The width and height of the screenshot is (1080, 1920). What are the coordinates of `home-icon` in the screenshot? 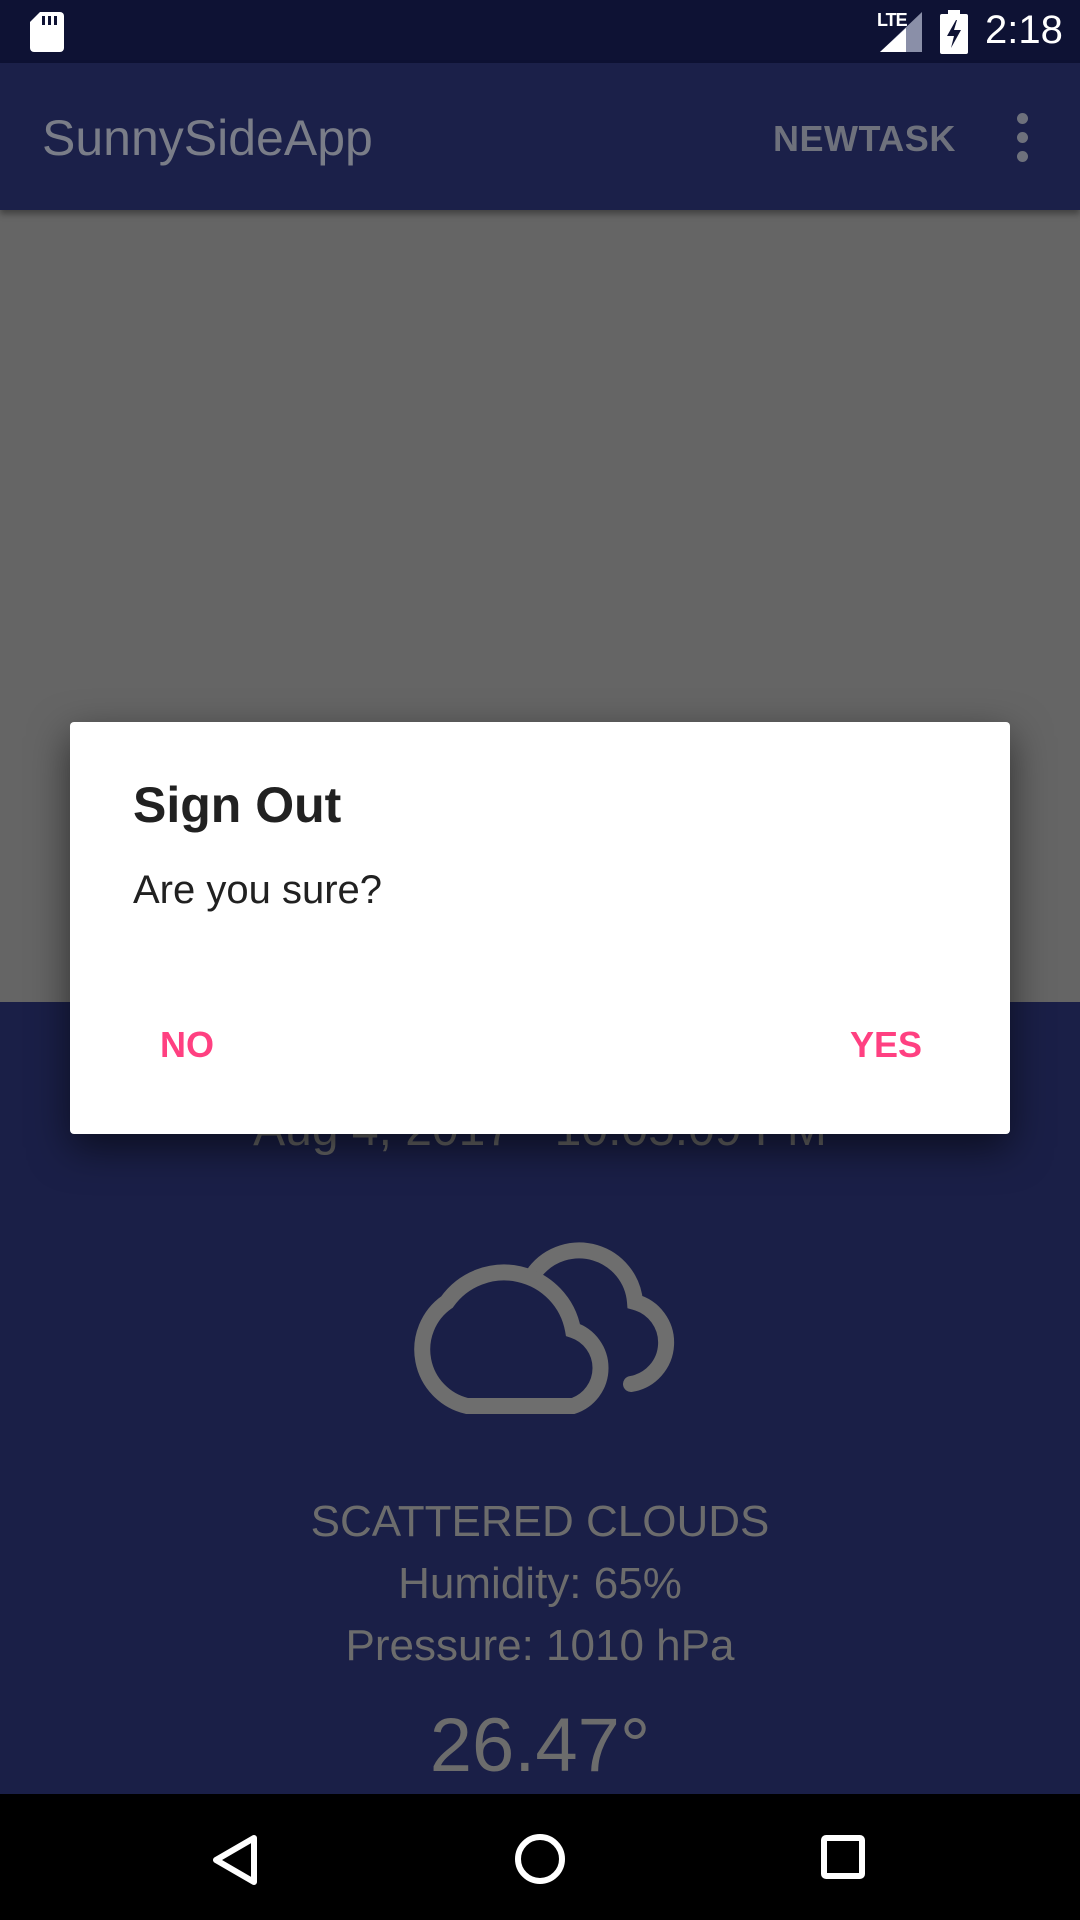 It's located at (540, 1859).